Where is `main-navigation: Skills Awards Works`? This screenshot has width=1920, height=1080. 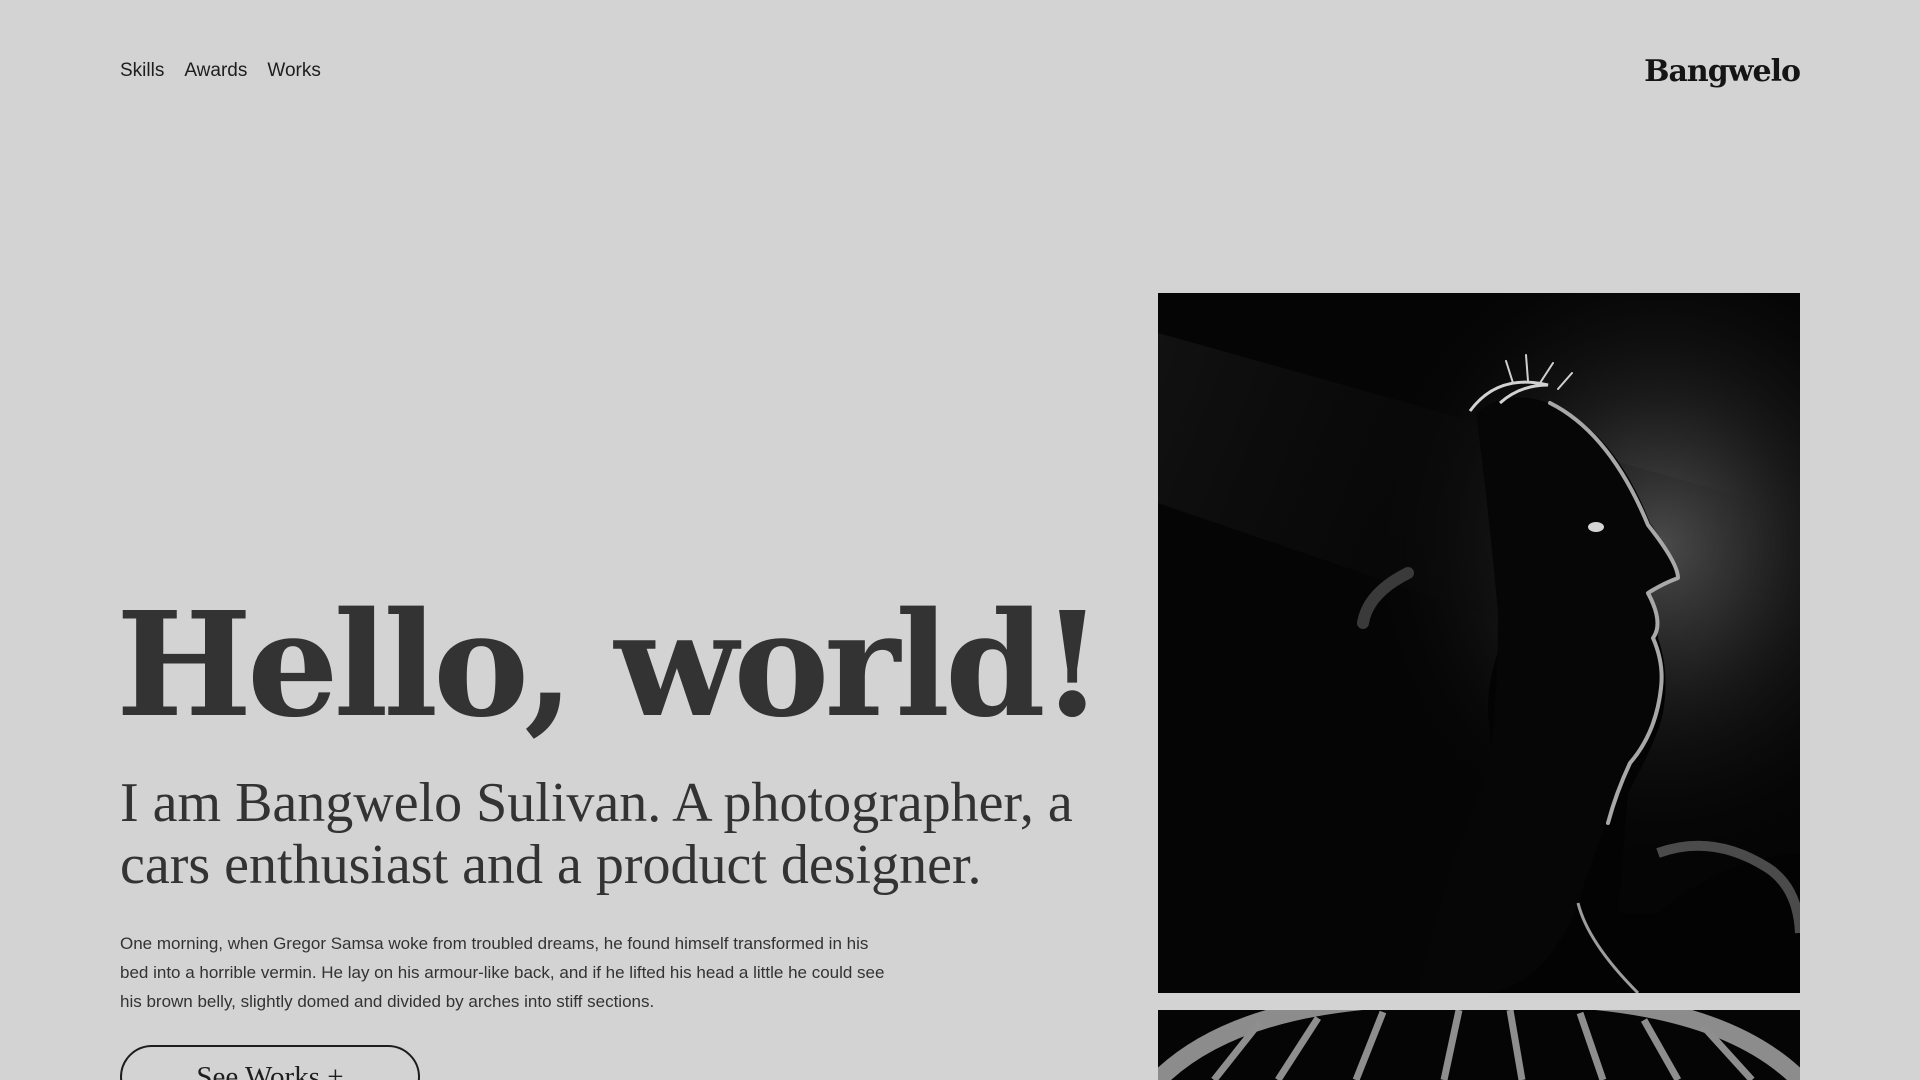
main-navigation: Skills Awards Works is located at coordinates (220, 71).